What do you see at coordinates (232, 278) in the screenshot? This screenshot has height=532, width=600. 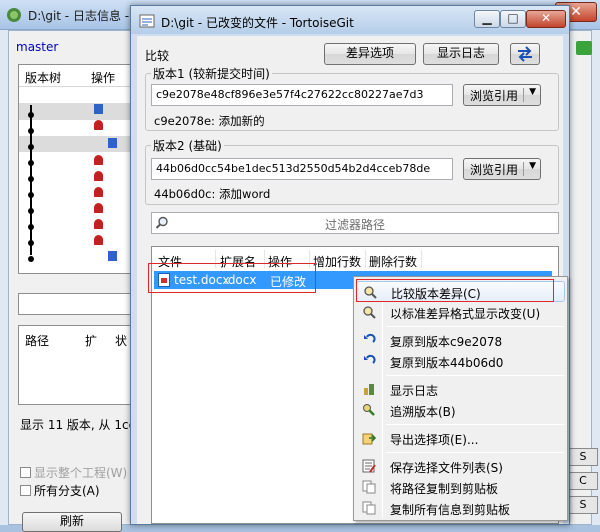 I see `annotation-box-file-row` at bounding box center [232, 278].